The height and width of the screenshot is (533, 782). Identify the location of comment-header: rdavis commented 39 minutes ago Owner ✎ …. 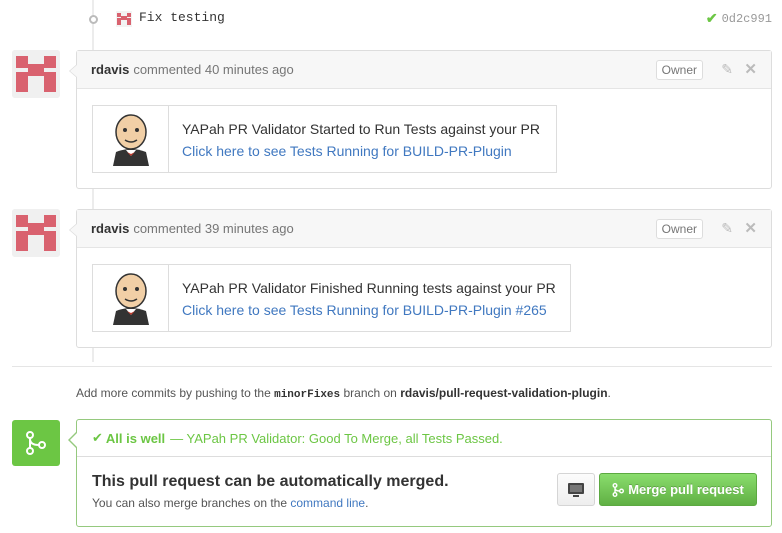
(424, 229).